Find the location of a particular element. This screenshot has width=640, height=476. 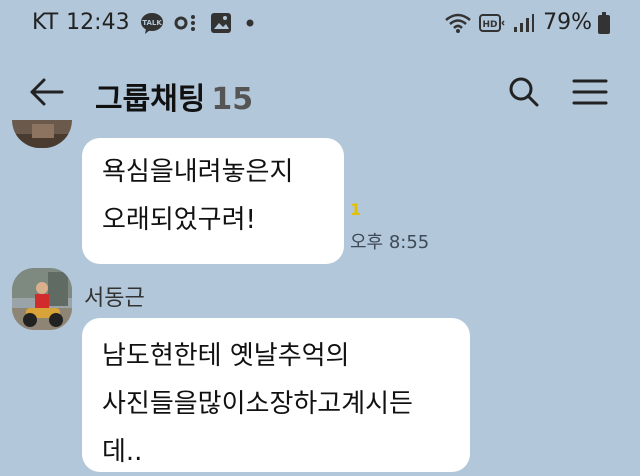

back-button is located at coordinates (46, 92).